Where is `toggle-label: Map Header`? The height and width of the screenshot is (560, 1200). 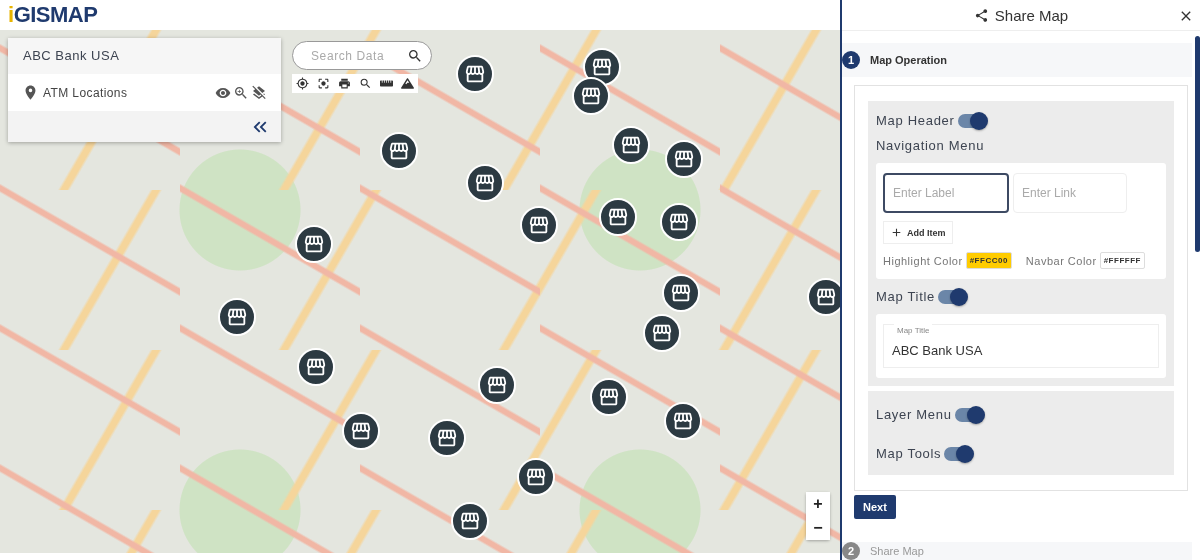
toggle-label: Map Header is located at coordinates (915, 120).